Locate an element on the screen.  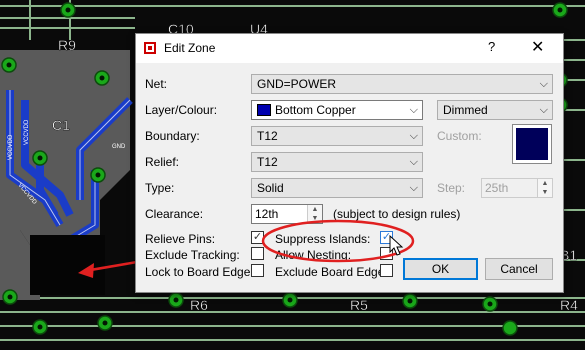
boundary-label: Boundary: is located at coordinates (172, 136).